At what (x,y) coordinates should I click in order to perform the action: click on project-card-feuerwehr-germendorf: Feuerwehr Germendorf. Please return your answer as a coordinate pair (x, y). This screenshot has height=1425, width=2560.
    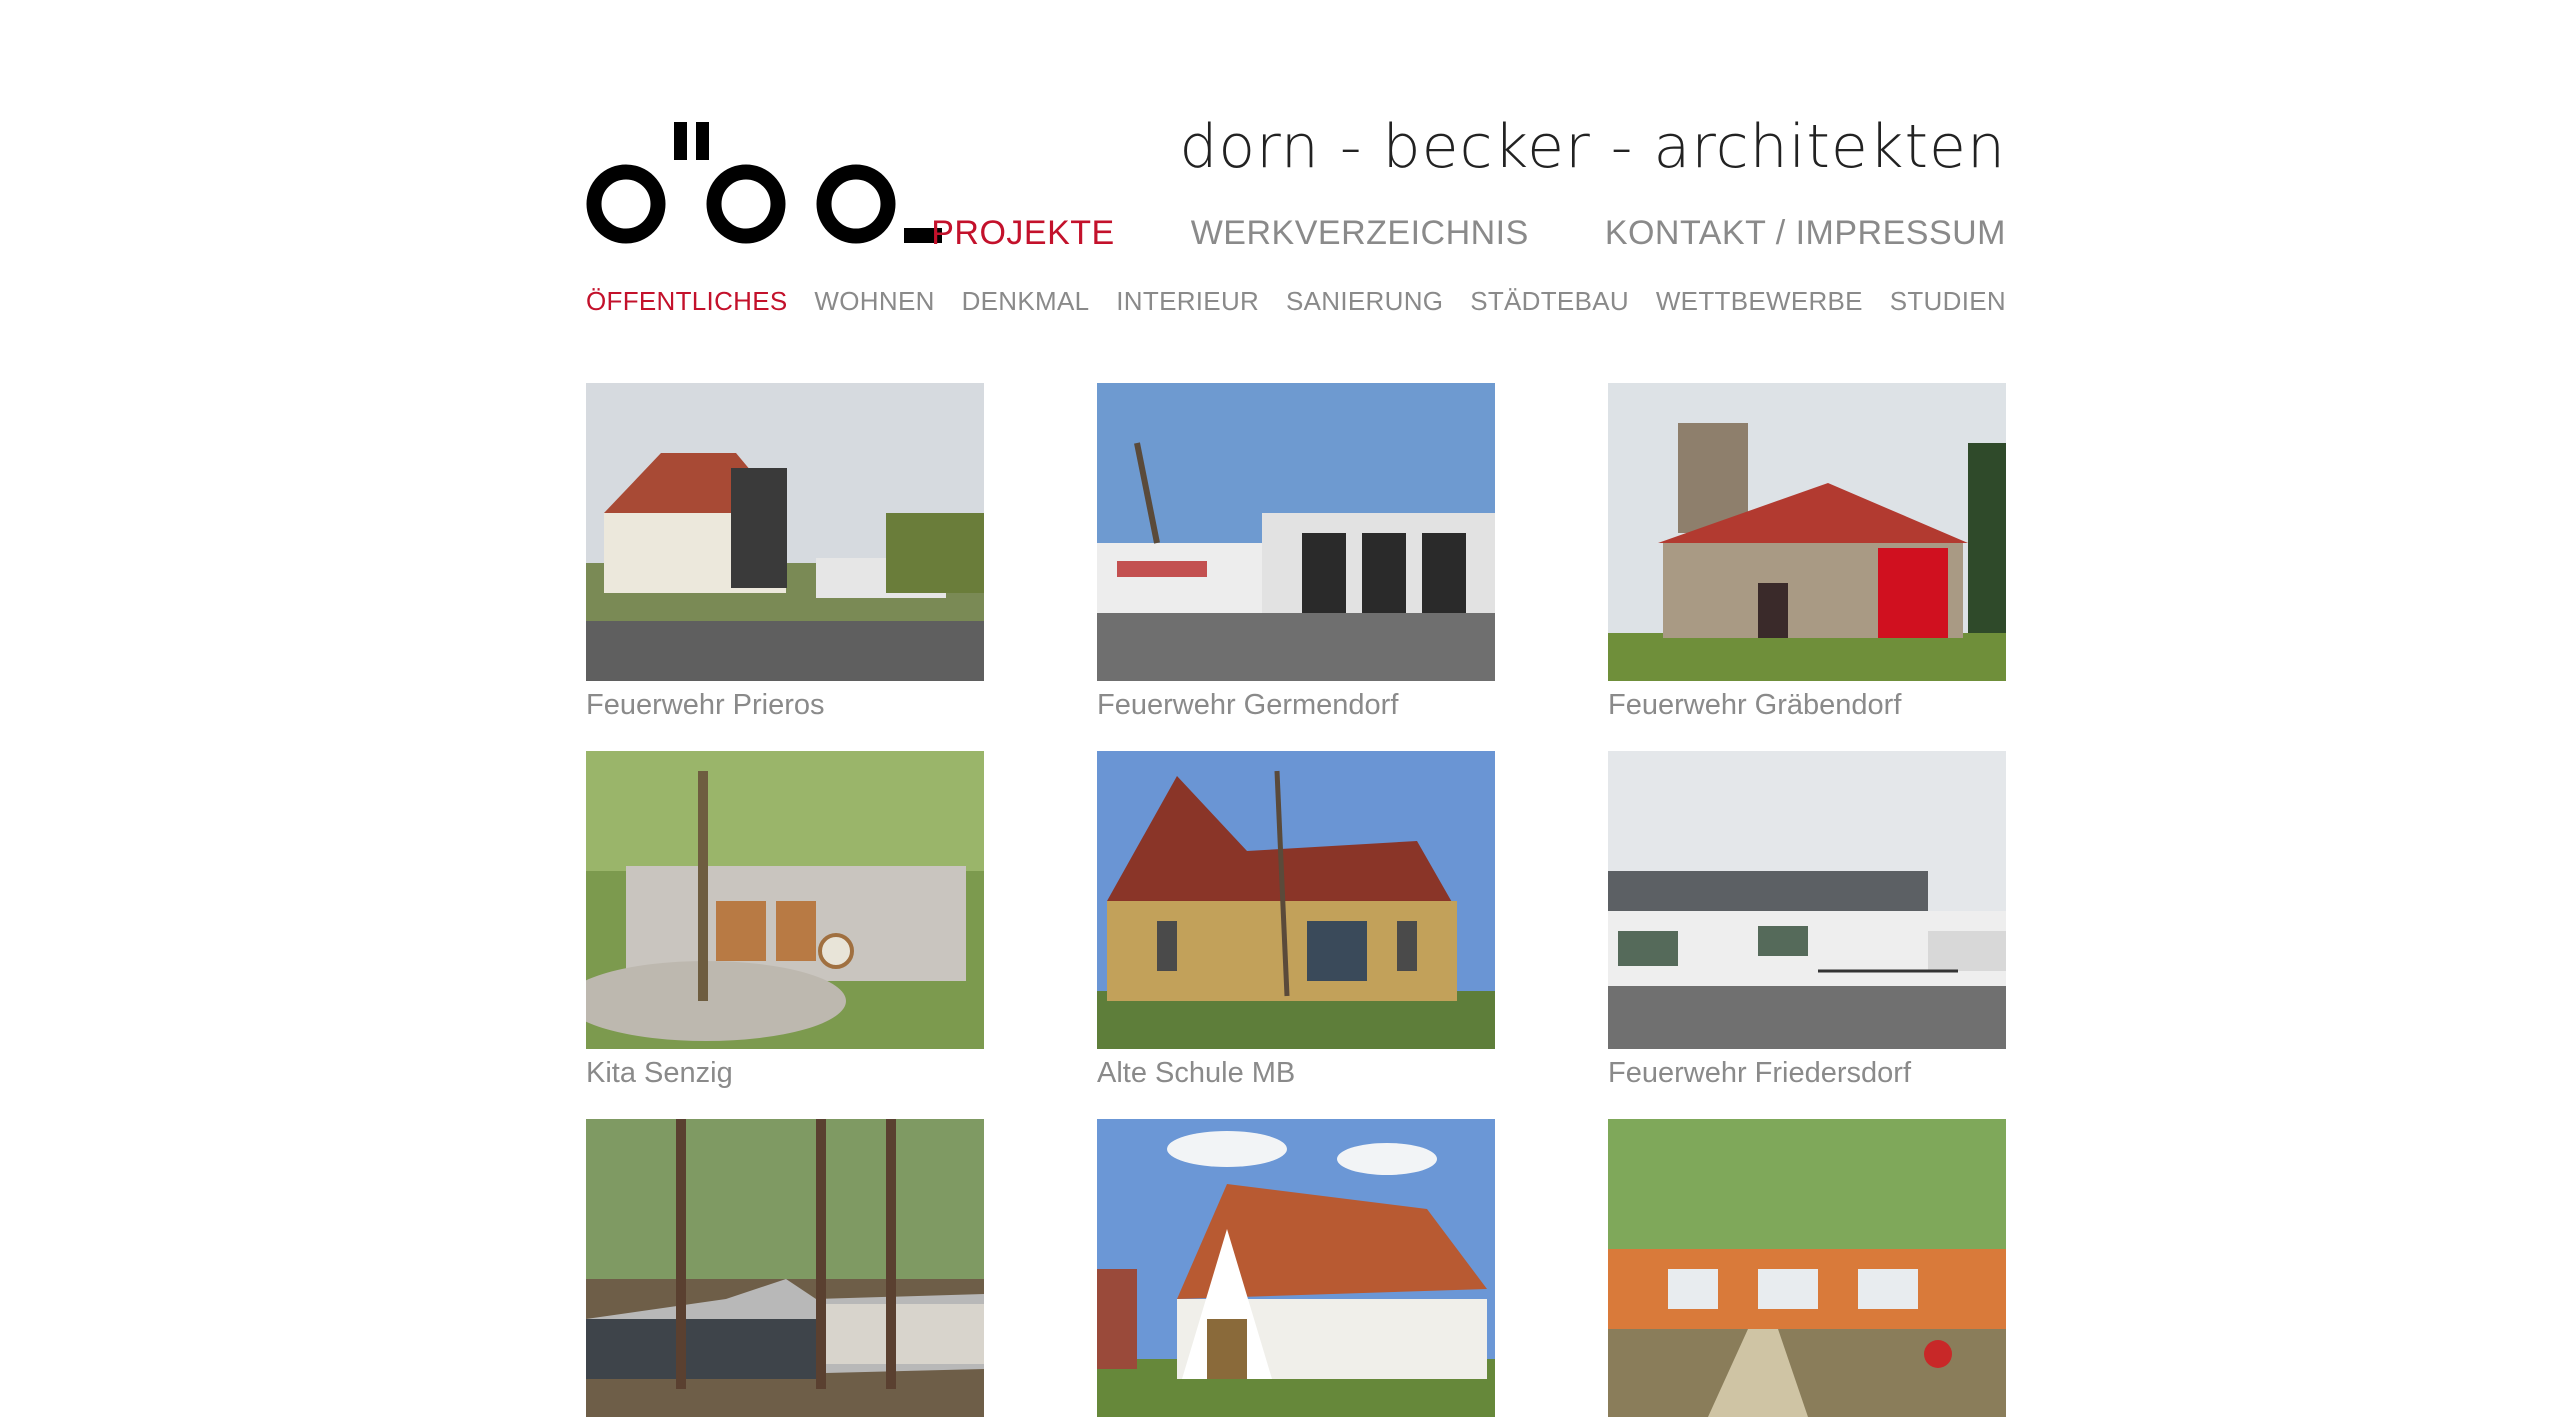
    Looking at the image, I should click on (1296, 552).